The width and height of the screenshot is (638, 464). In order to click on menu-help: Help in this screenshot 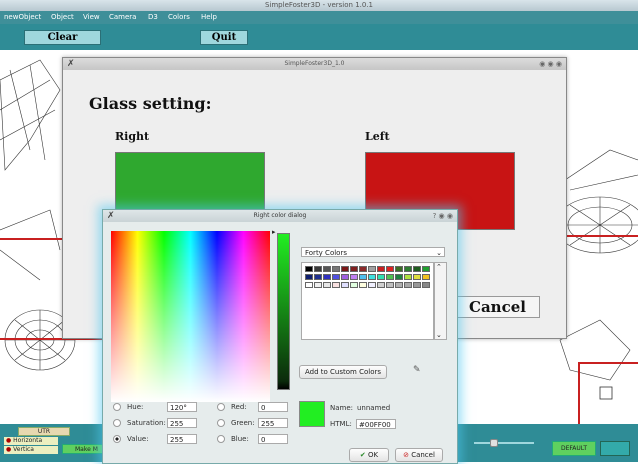, I will do `click(209, 17)`.